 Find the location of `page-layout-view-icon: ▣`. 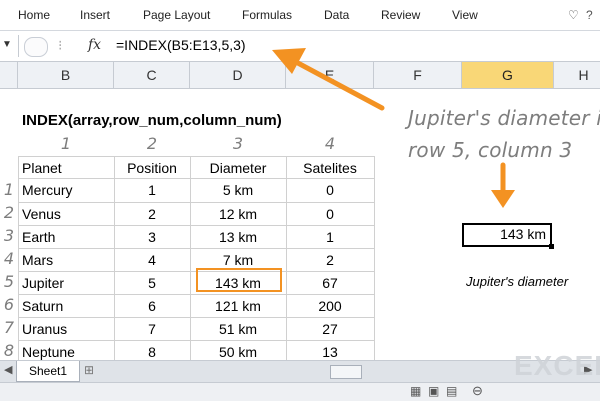

page-layout-view-icon: ▣ is located at coordinates (433, 391).